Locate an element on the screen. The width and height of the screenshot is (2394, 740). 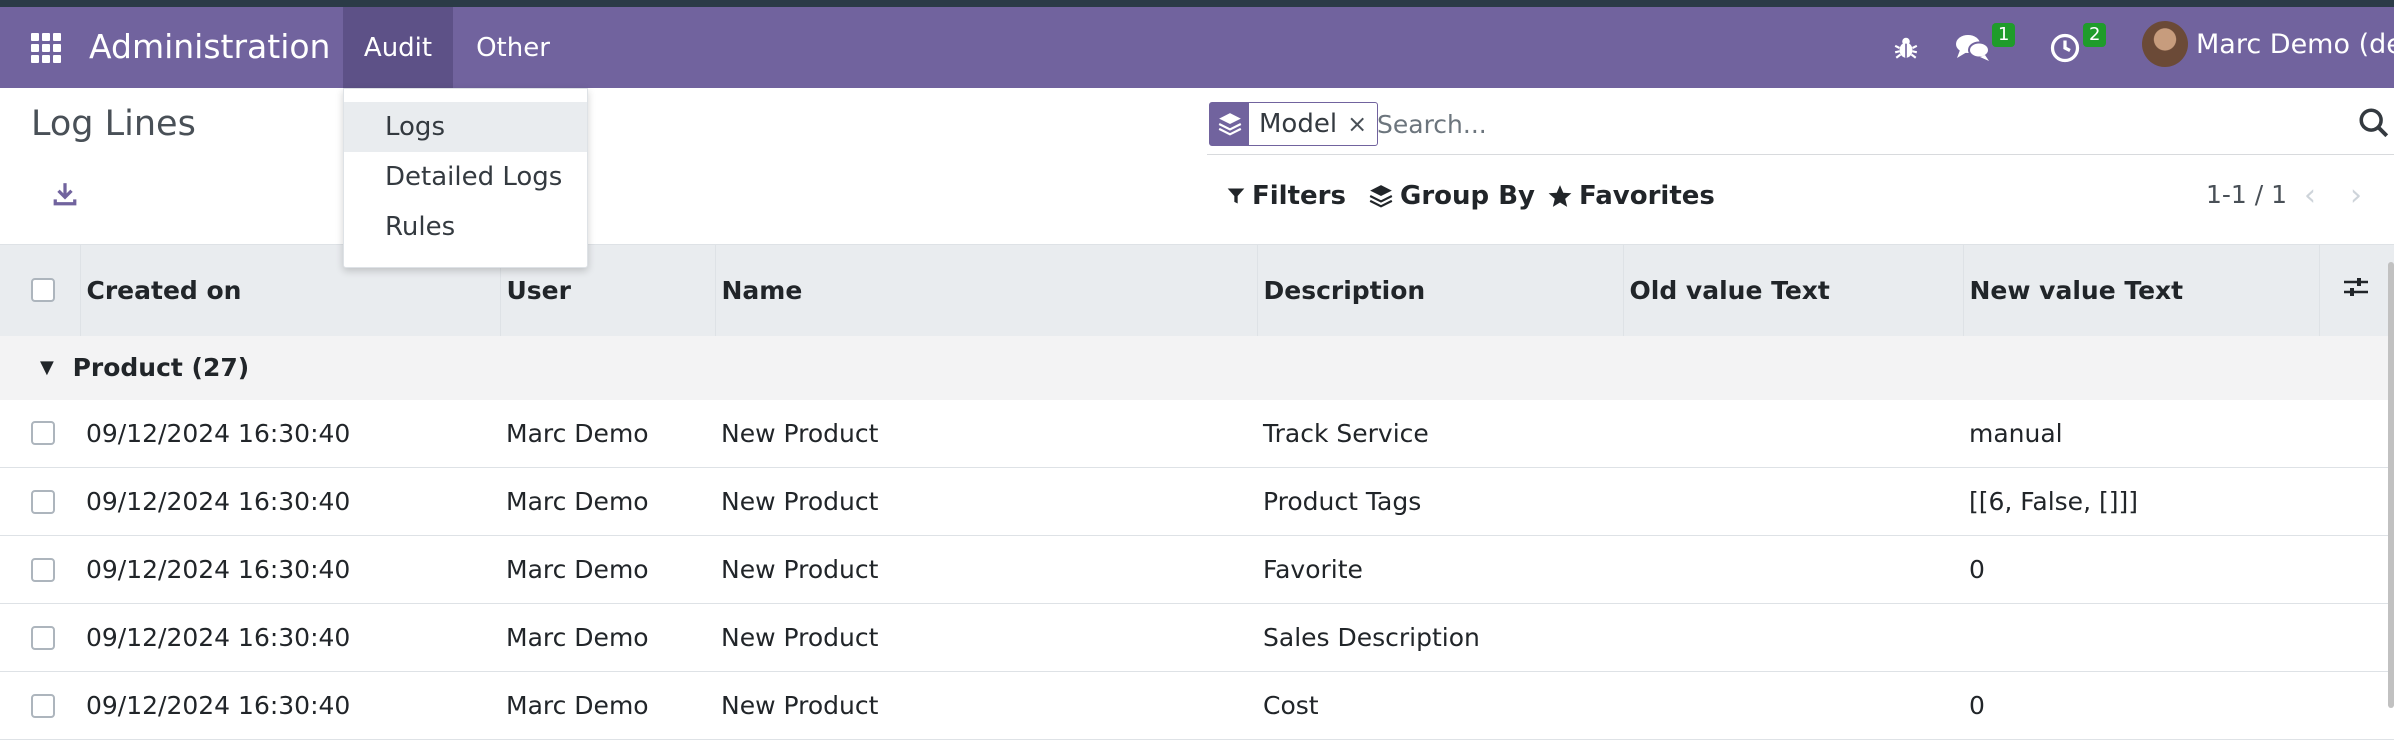
facet-label: Model is located at coordinates (1298, 124).